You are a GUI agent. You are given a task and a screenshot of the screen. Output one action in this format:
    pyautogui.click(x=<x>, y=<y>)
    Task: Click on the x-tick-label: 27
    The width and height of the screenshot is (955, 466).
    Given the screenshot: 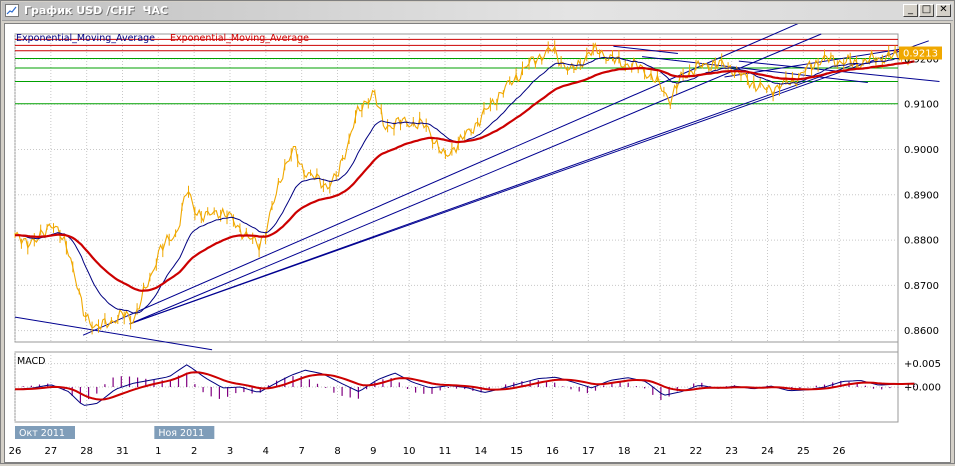 What is the action you would take?
    pyautogui.click(x=50, y=451)
    